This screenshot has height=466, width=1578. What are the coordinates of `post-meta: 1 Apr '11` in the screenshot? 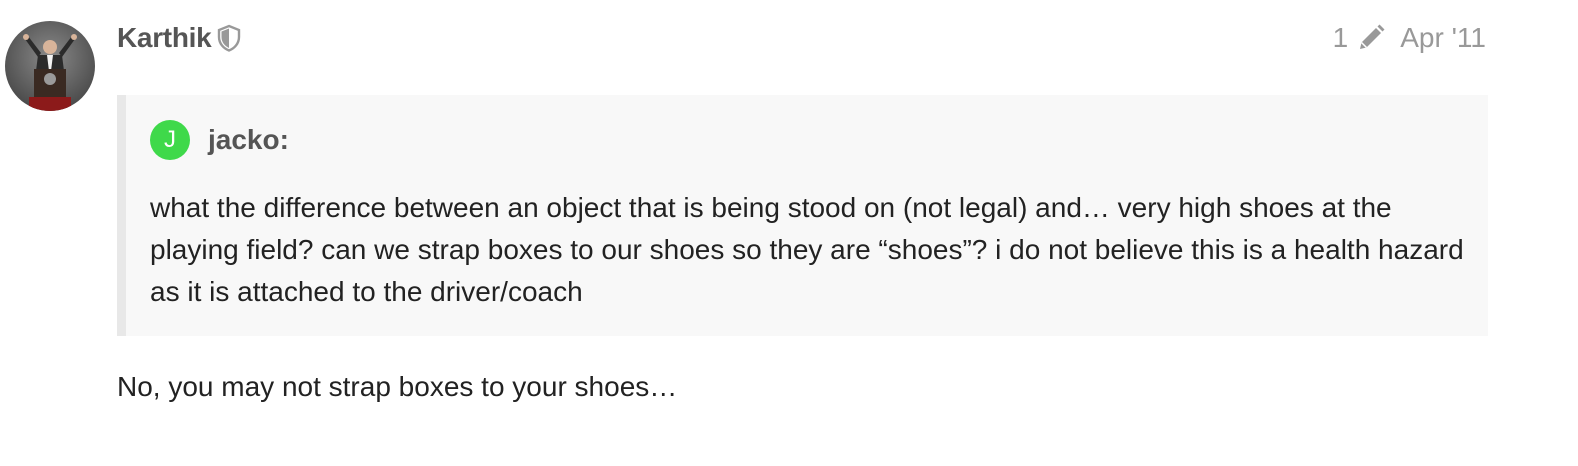 It's located at (1409, 38).